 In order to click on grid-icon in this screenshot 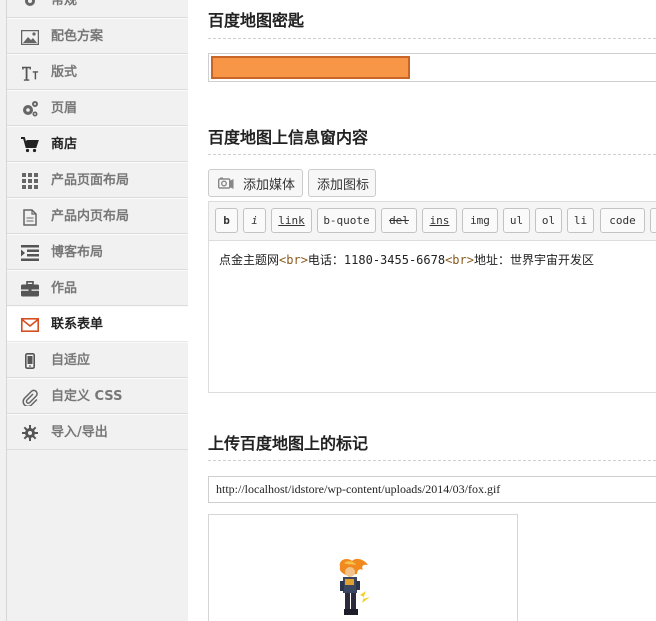, I will do `click(30, 181)`.